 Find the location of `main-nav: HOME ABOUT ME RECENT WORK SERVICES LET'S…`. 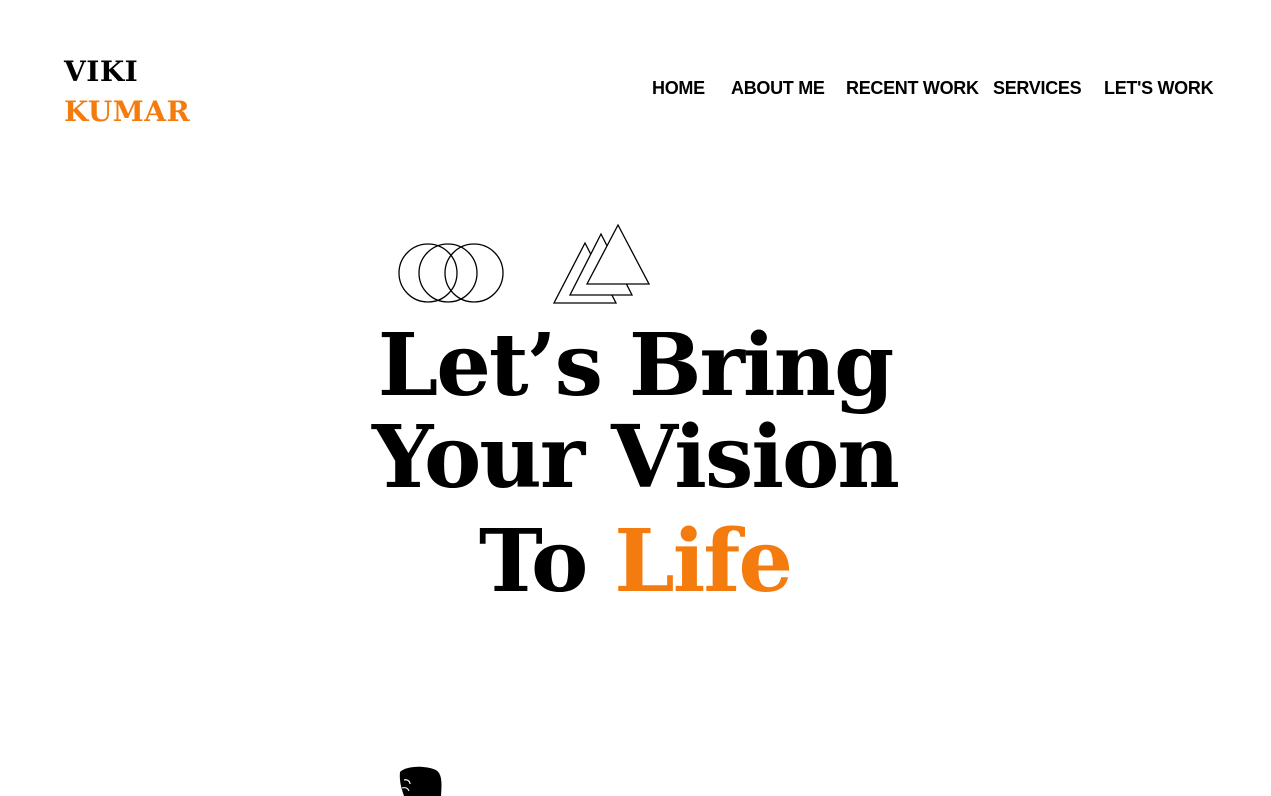

main-nav: HOME ABOUT ME RECENT WORK SERVICES LET'S… is located at coordinates (635, 89).